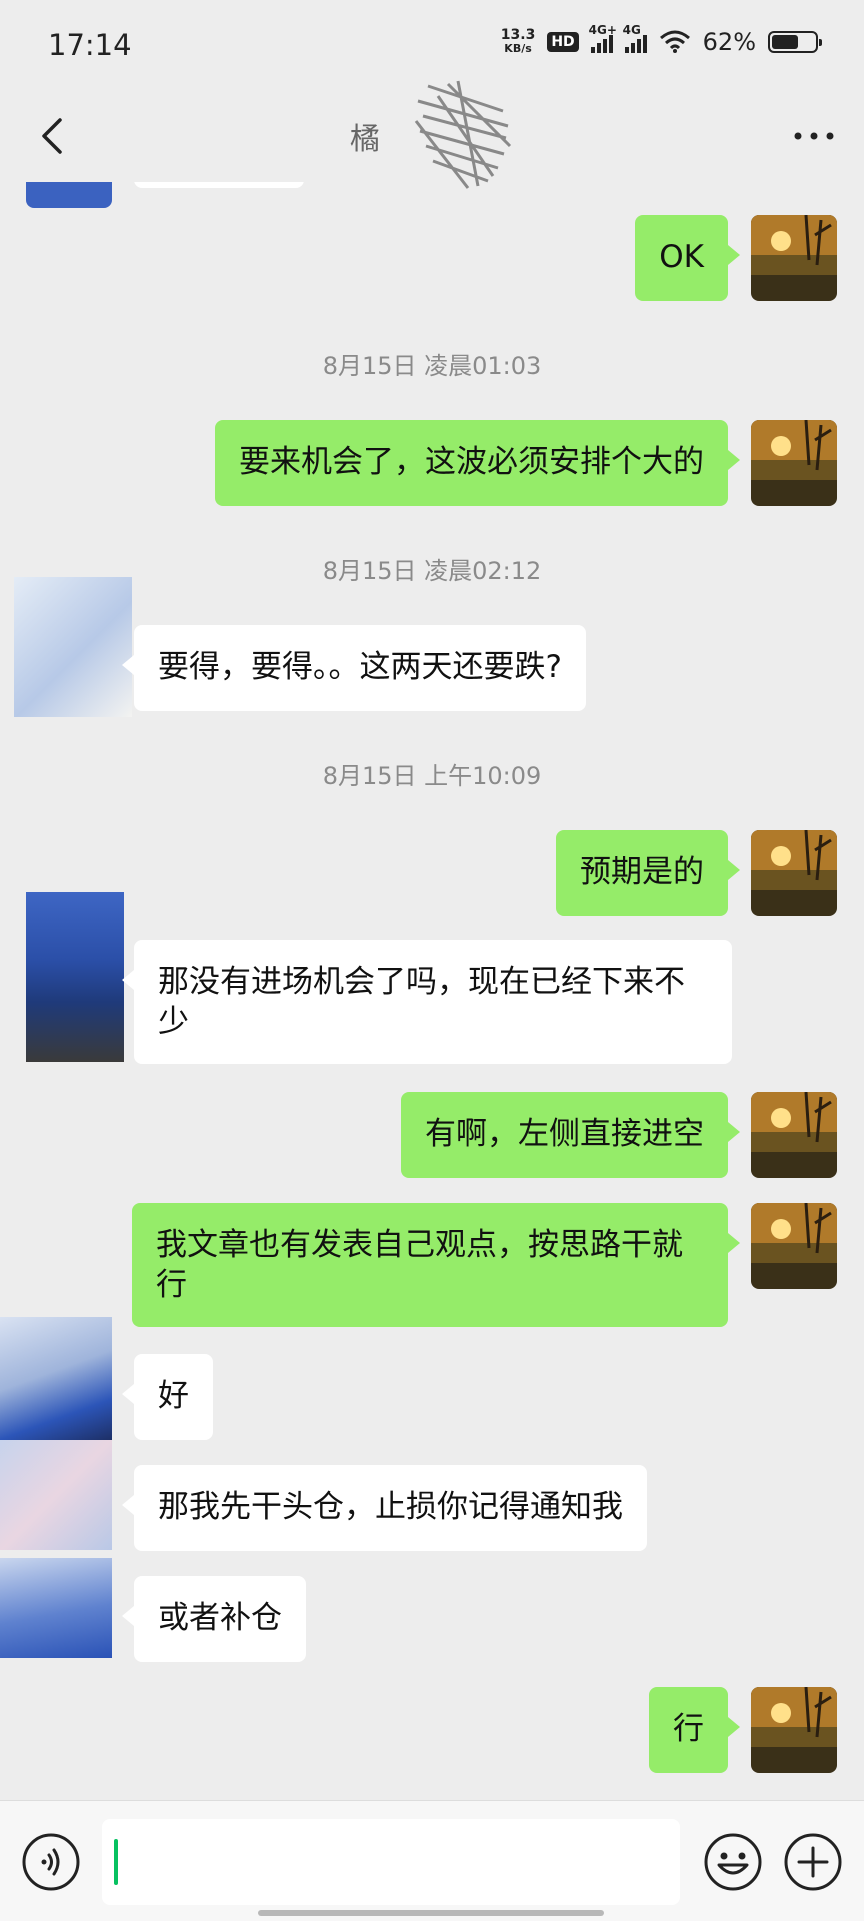  What do you see at coordinates (54, 136) in the screenshot?
I see `chevron-left-icon` at bounding box center [54, 136].